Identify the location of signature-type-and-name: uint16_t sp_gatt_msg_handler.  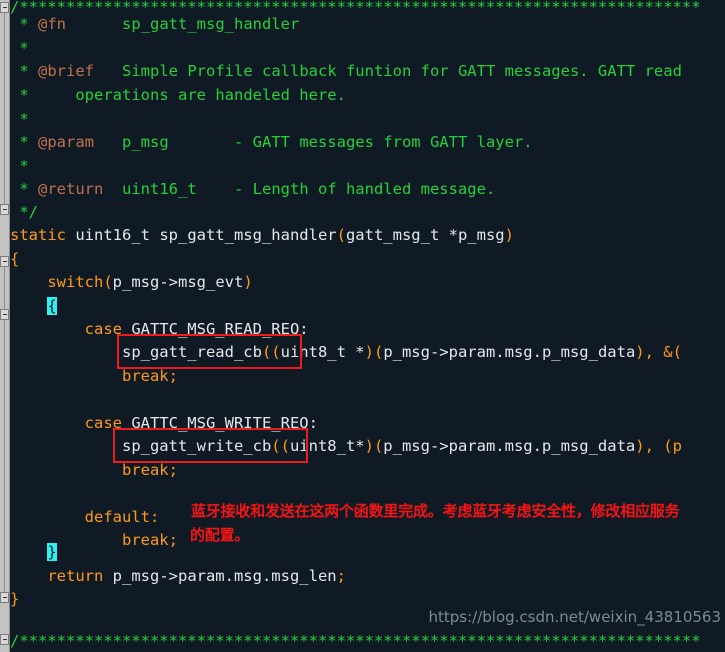
(201, 235).